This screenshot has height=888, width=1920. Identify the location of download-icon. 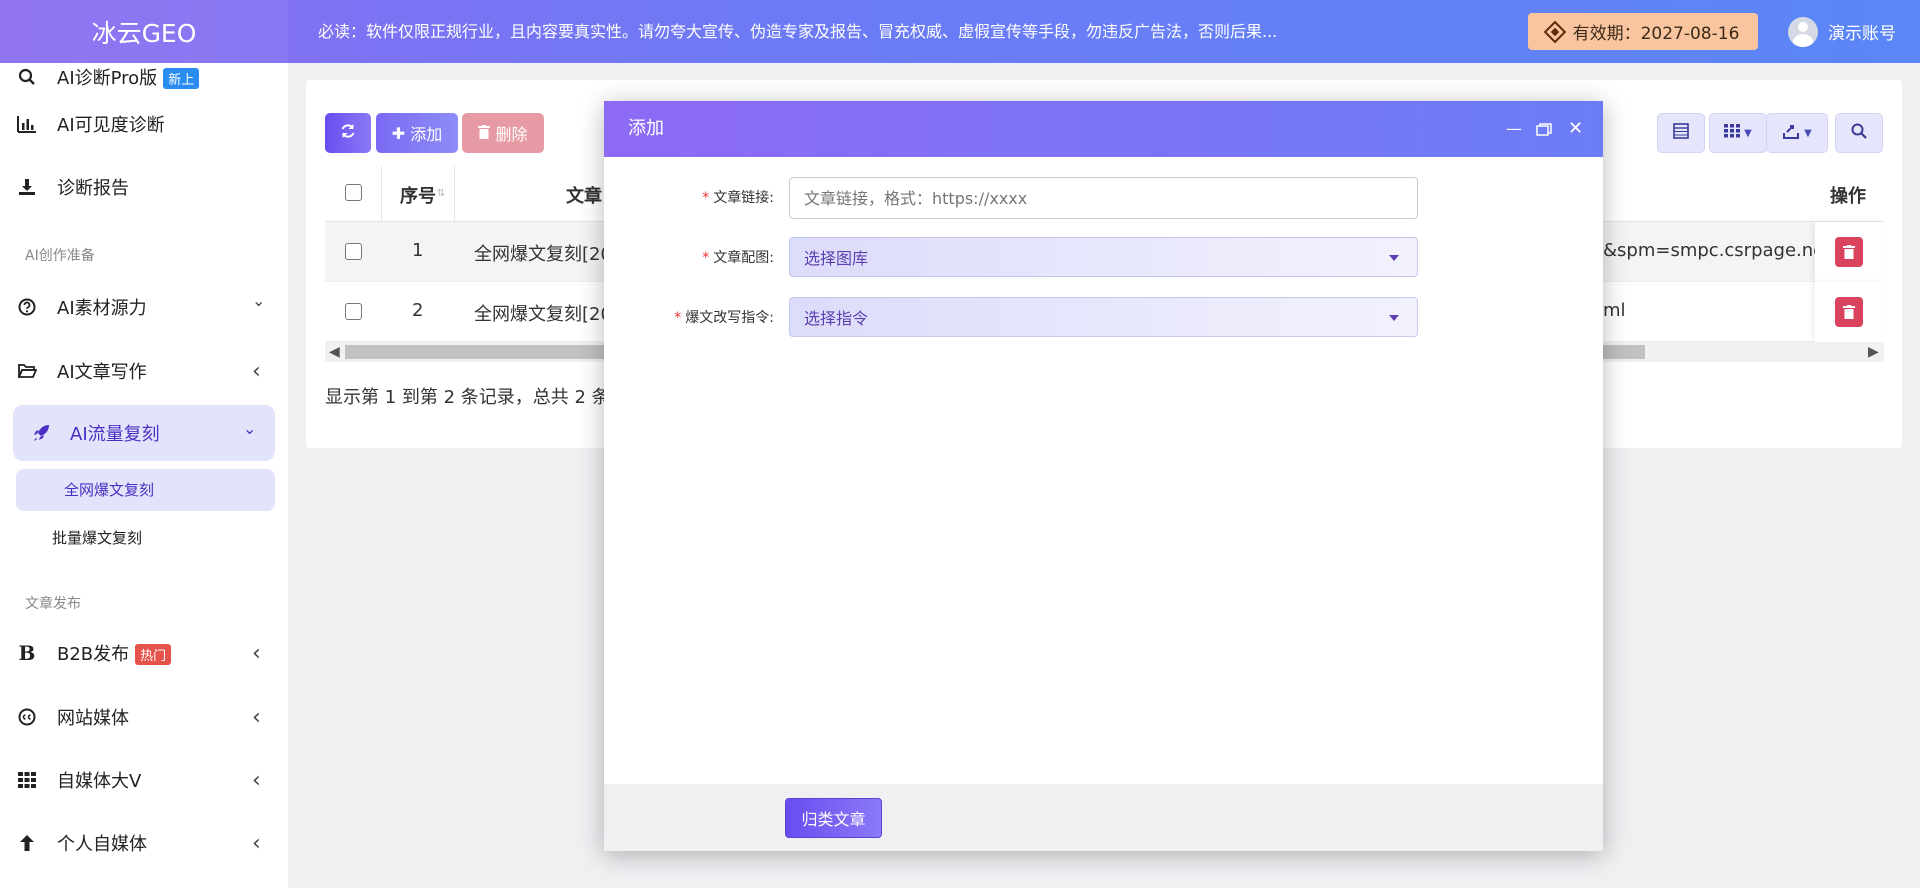
(27, 187).